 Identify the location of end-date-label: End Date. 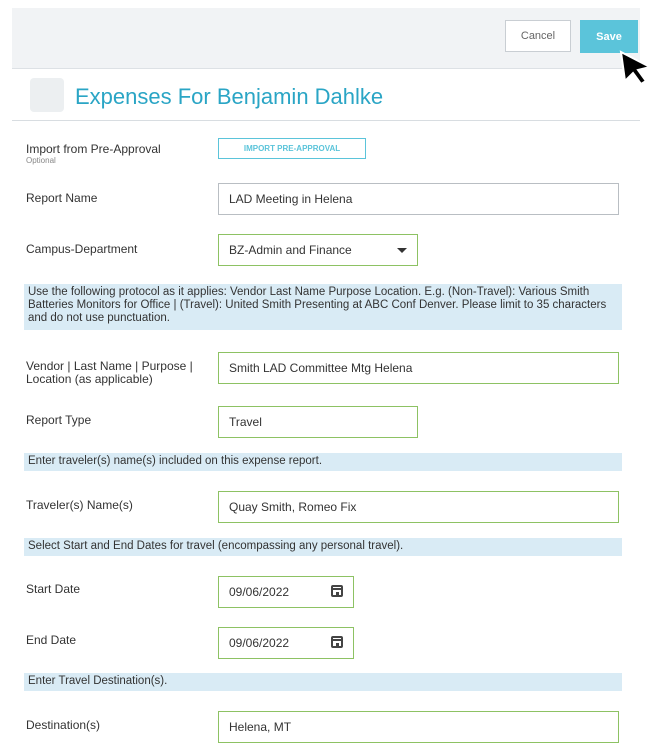
(51, 640).